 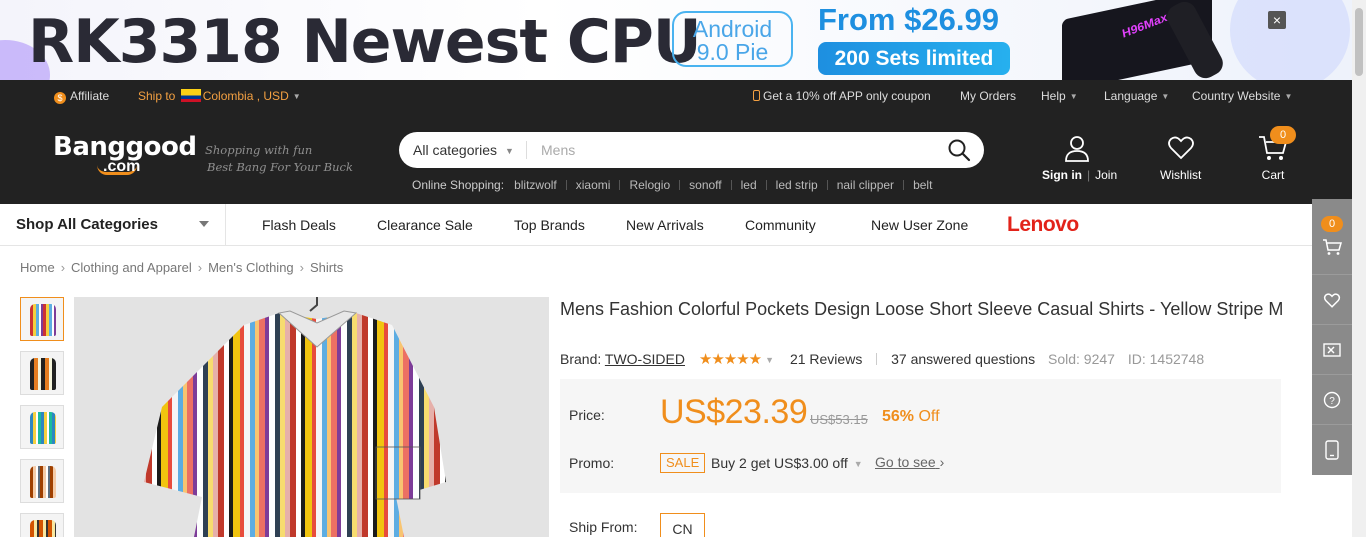 What do you see at coordinates (922, 185) in the screenshot?
I see `hot-keyword: belt` at bounding box center [922, 185].